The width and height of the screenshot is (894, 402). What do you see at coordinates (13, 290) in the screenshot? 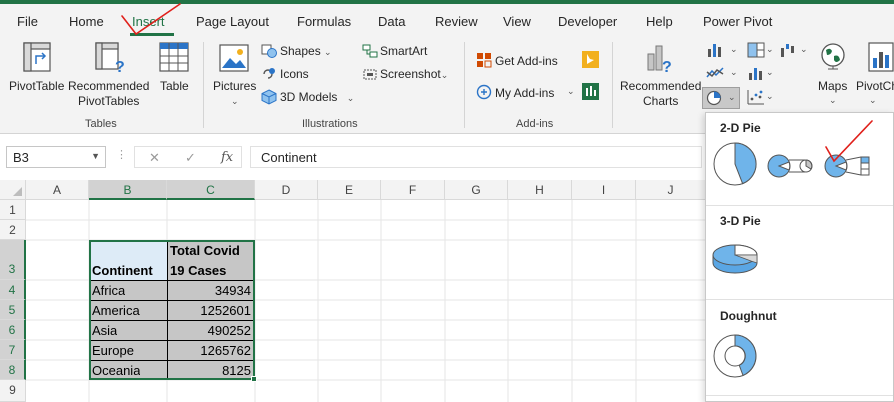
I see `row-header-4: 4` at bounding box center [13, 290].